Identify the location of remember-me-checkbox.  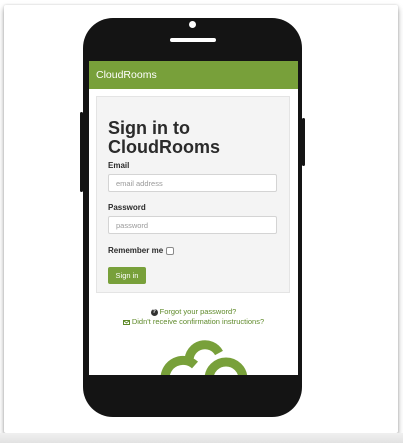
(170, 250).